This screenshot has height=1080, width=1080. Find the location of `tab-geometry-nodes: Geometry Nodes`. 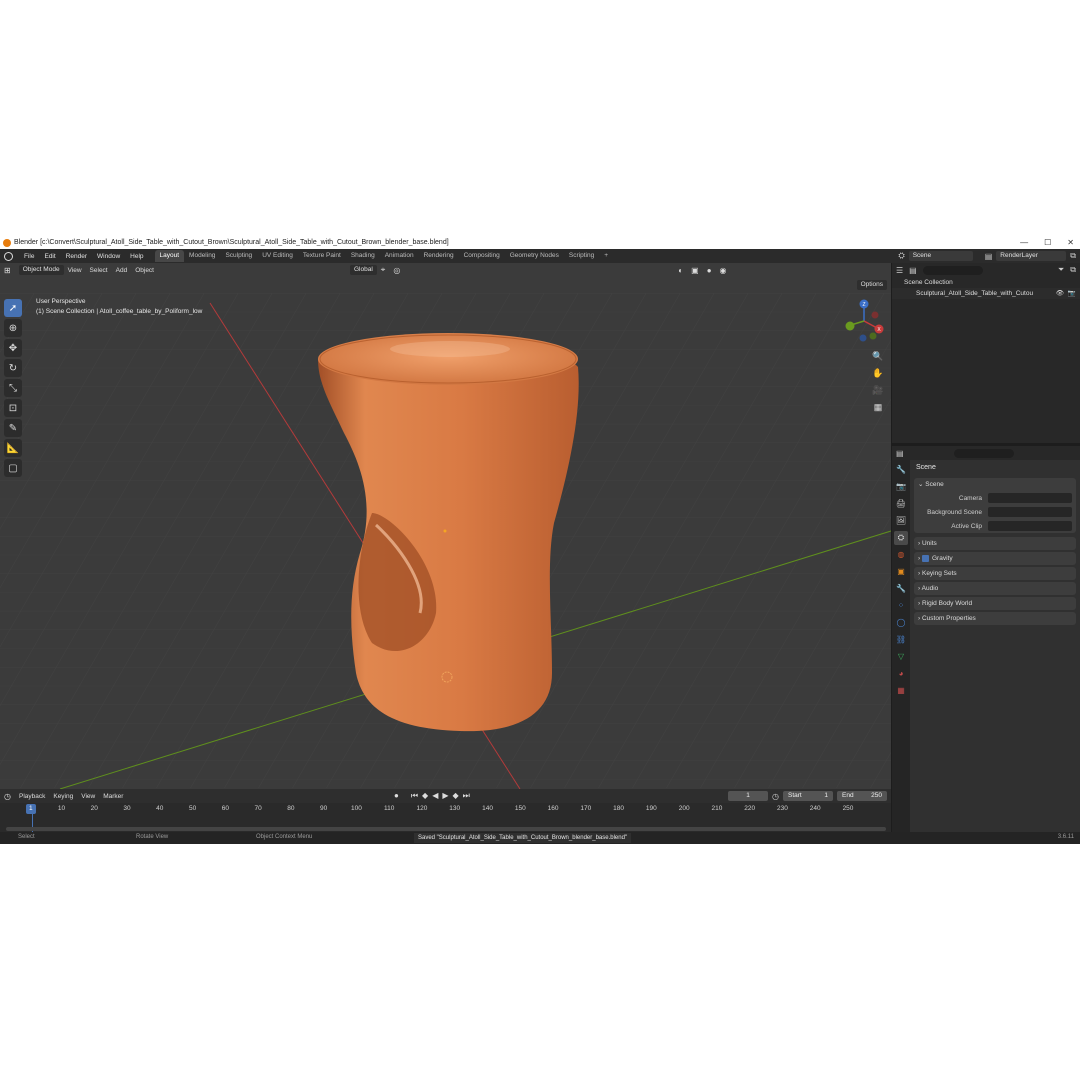

tab-geometry-nodes: Geometry Nodes is located at coordinates (534, 256).